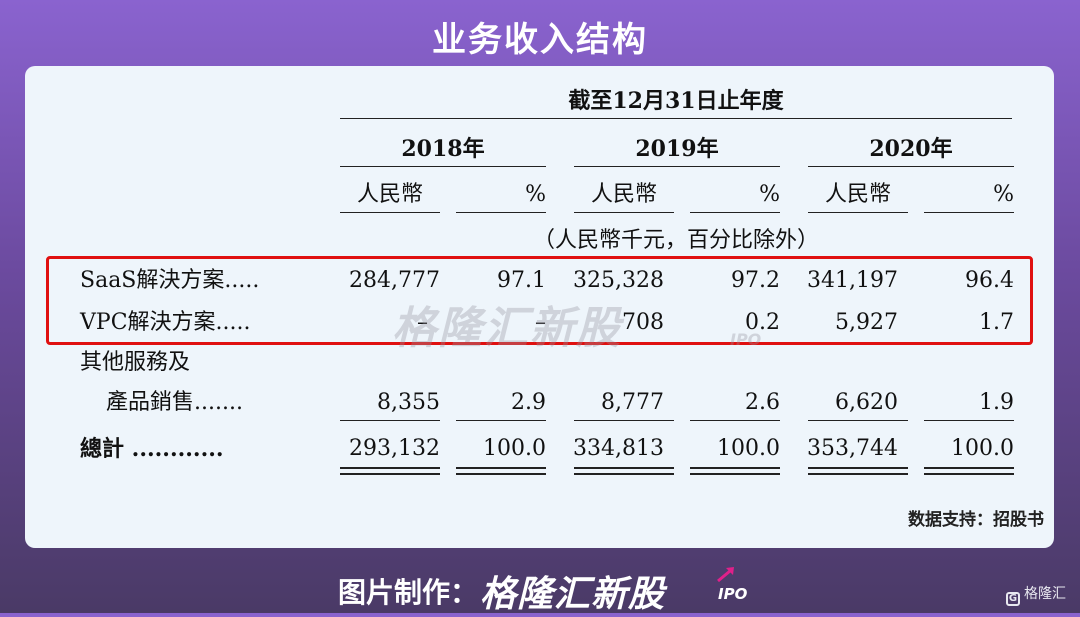  Describe the element at coordinates (725, 575) in the screenshot. I see `arrow-up-icon` at that location.